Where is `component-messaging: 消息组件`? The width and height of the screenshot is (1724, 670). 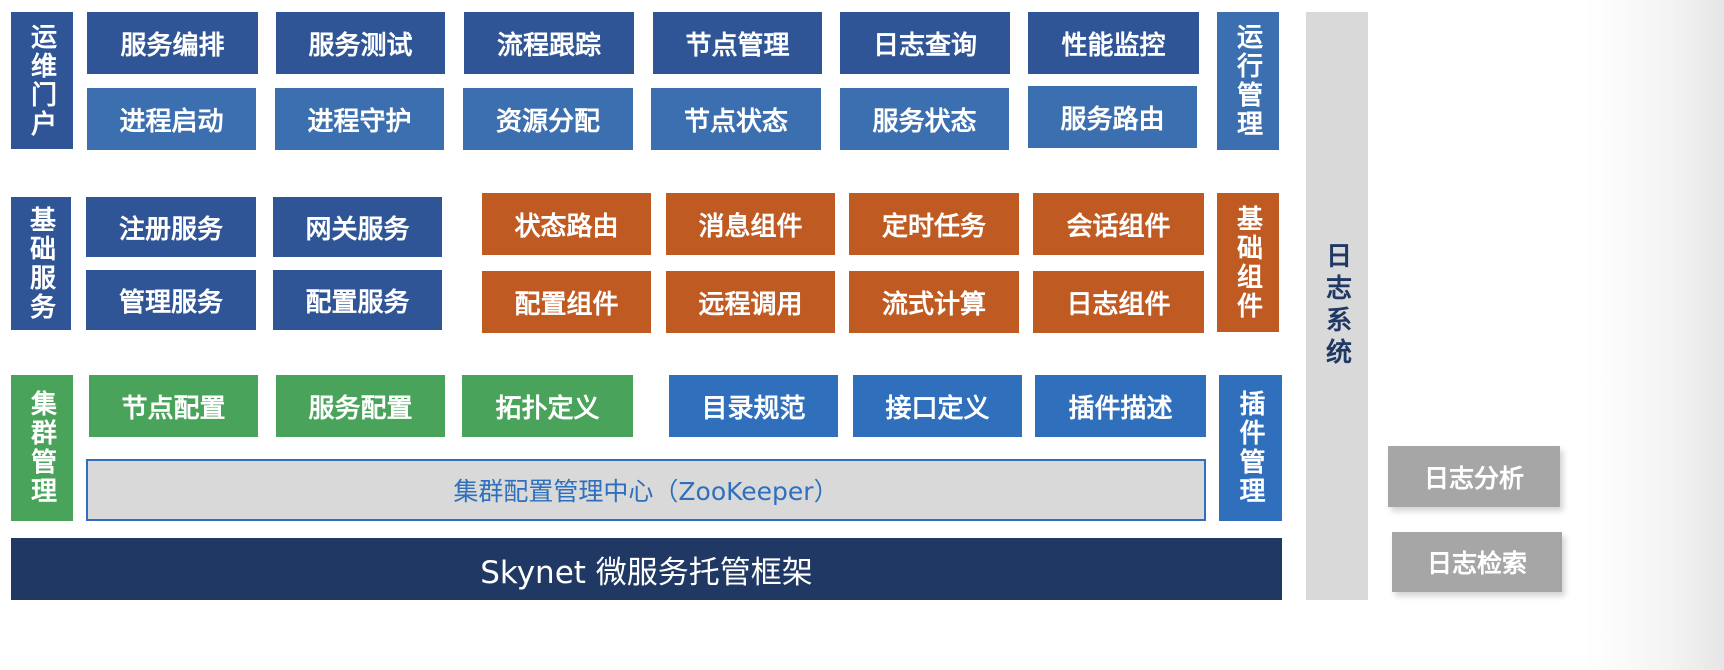 component-messaging: 消息组件 is located at coordinates (750, 224).